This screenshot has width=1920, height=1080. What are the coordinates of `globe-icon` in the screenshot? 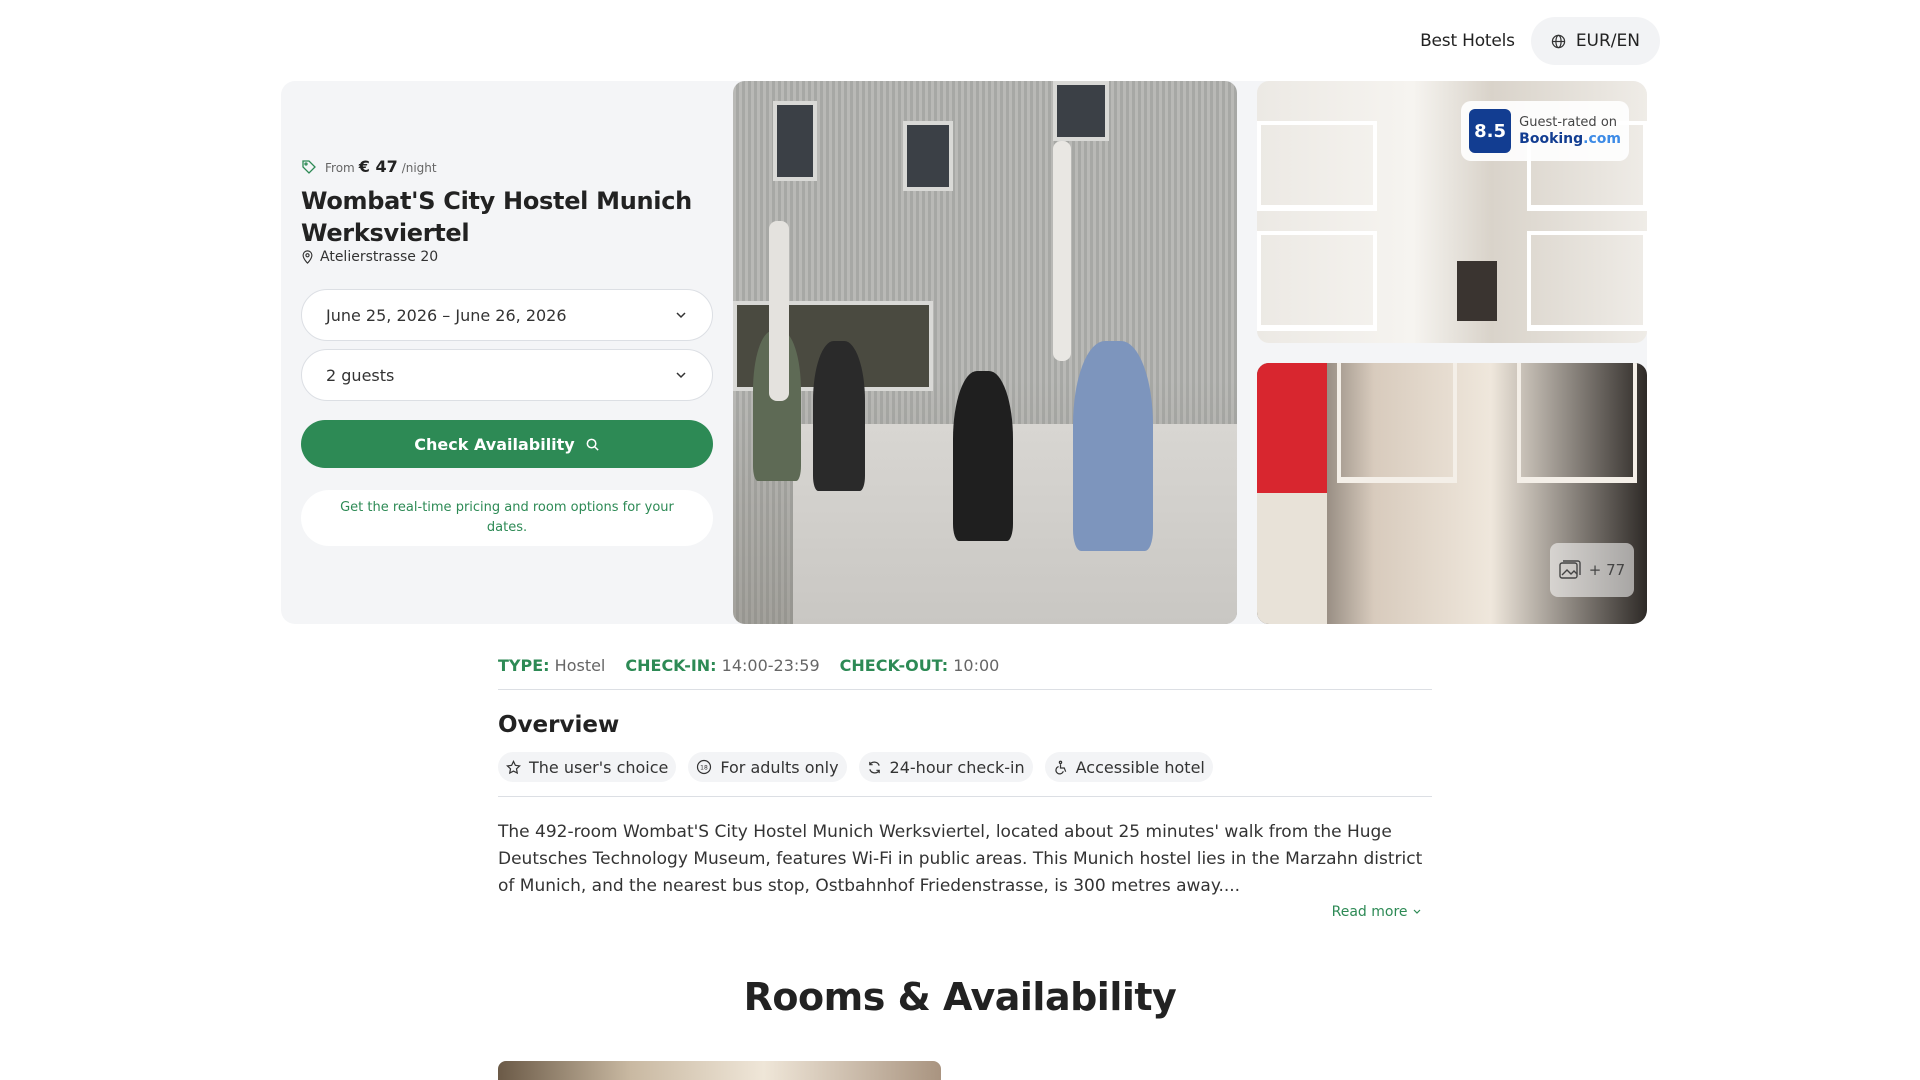 It's located at (1558, 41).